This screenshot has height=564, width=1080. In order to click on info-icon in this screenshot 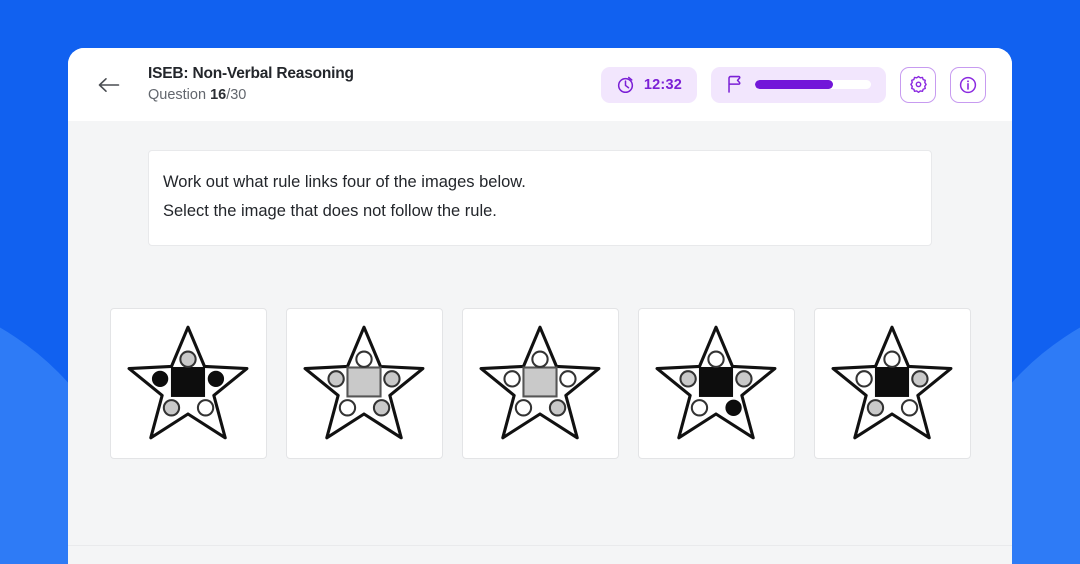, I will do `click(968, 84)`.